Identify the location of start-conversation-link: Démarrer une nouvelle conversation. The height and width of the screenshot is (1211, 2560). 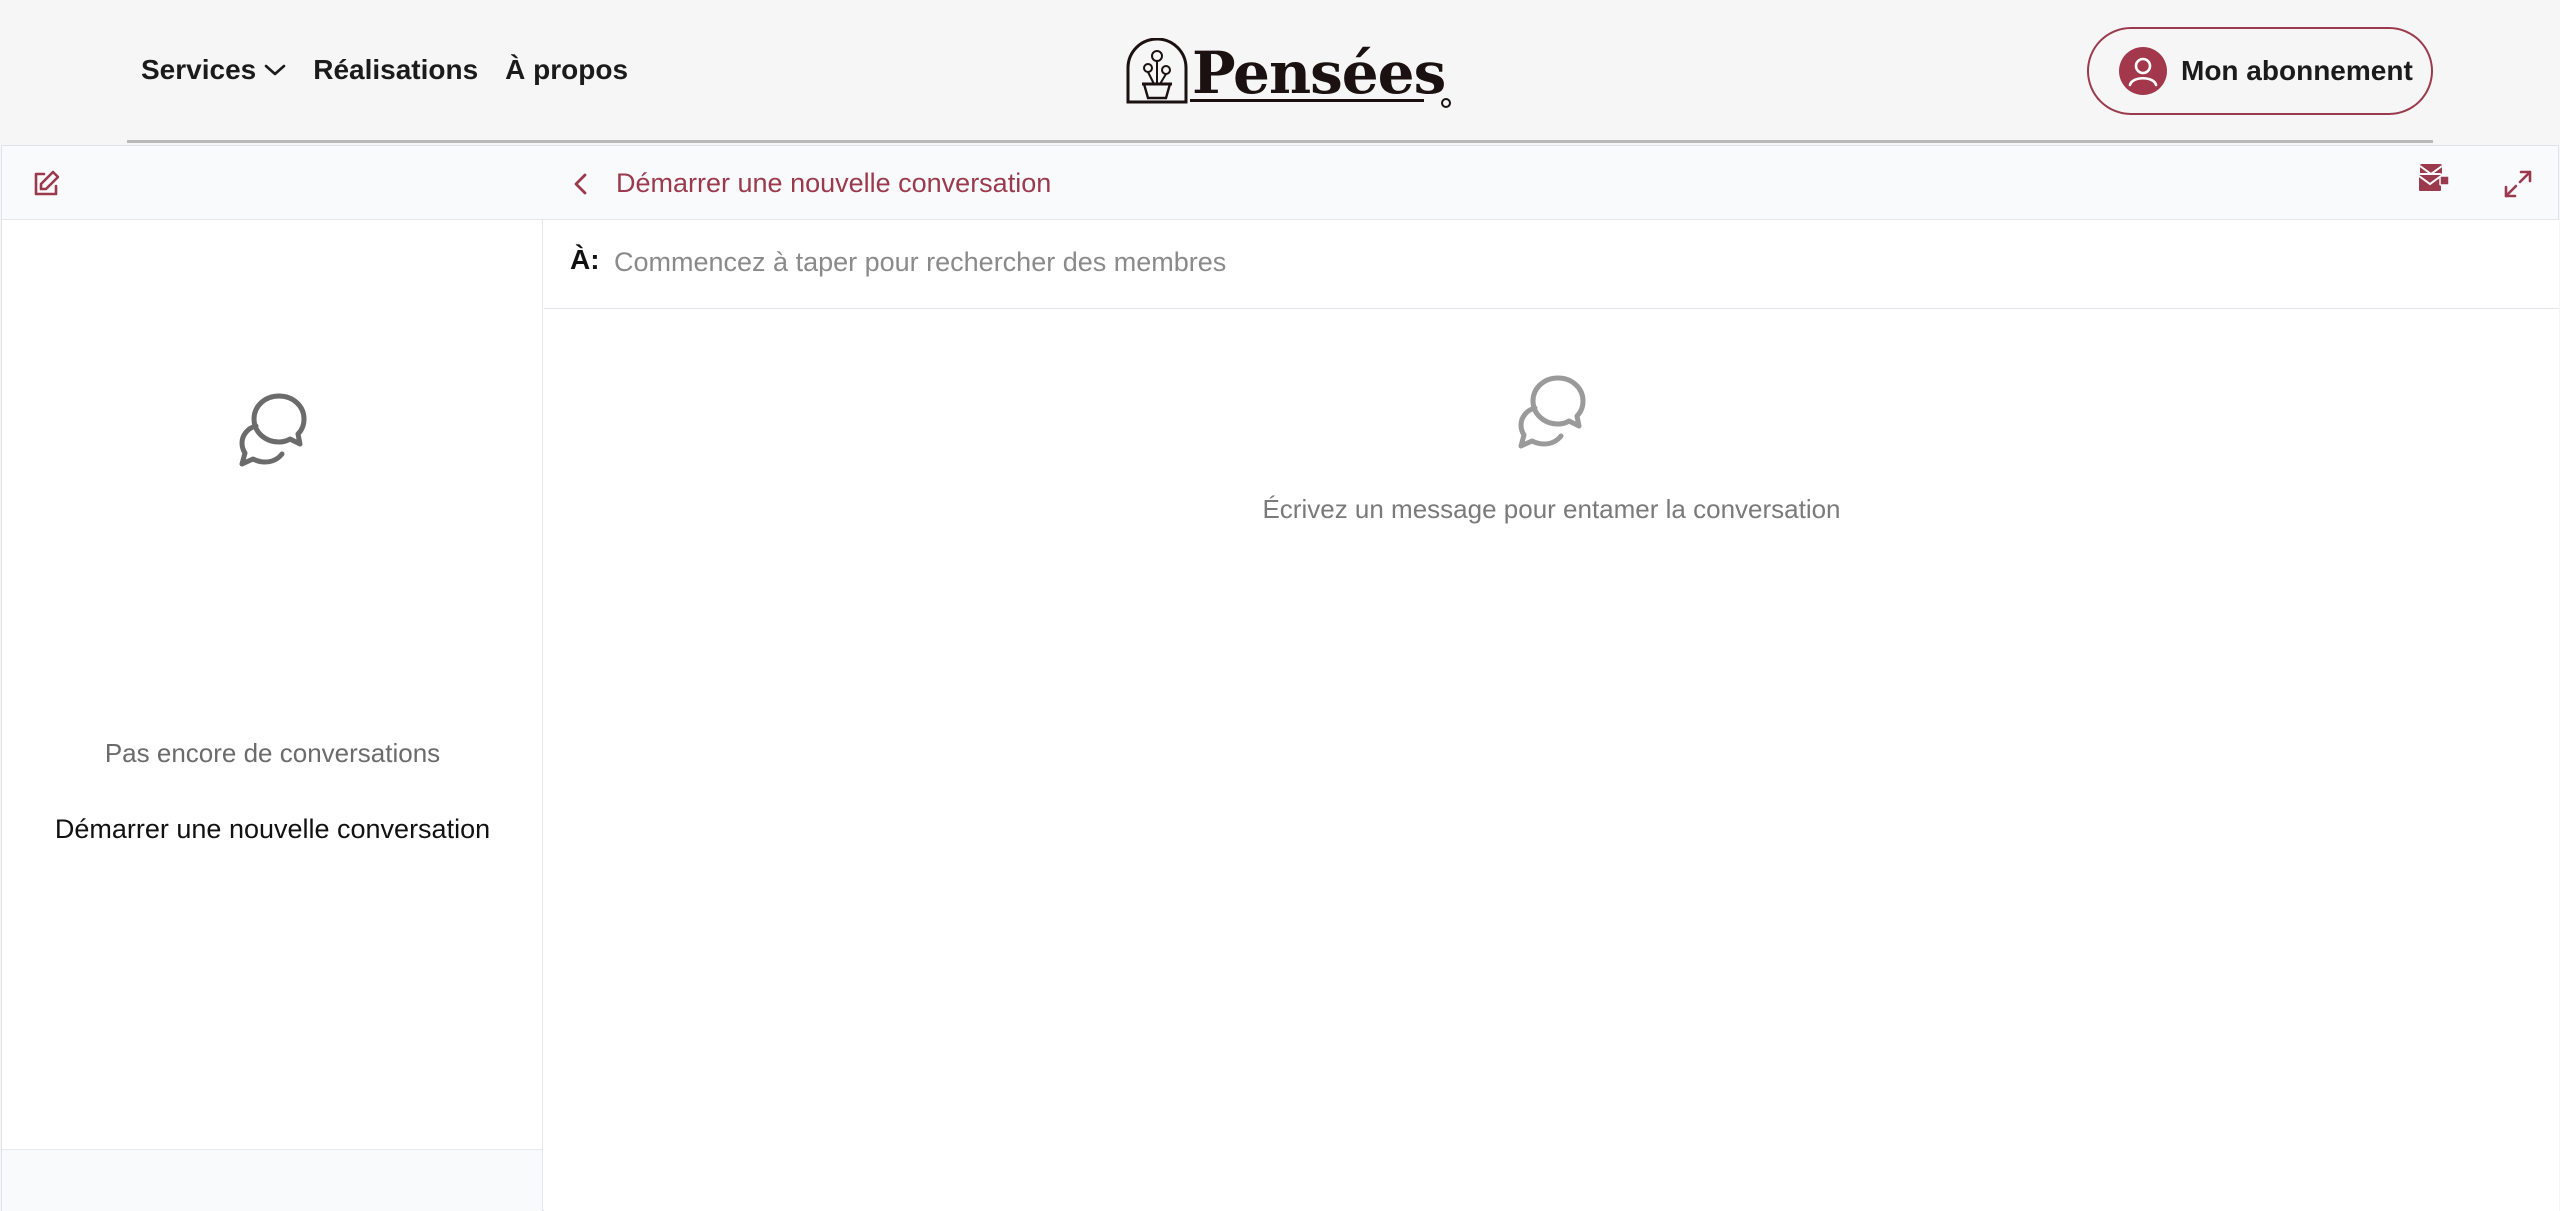
(272, 829).